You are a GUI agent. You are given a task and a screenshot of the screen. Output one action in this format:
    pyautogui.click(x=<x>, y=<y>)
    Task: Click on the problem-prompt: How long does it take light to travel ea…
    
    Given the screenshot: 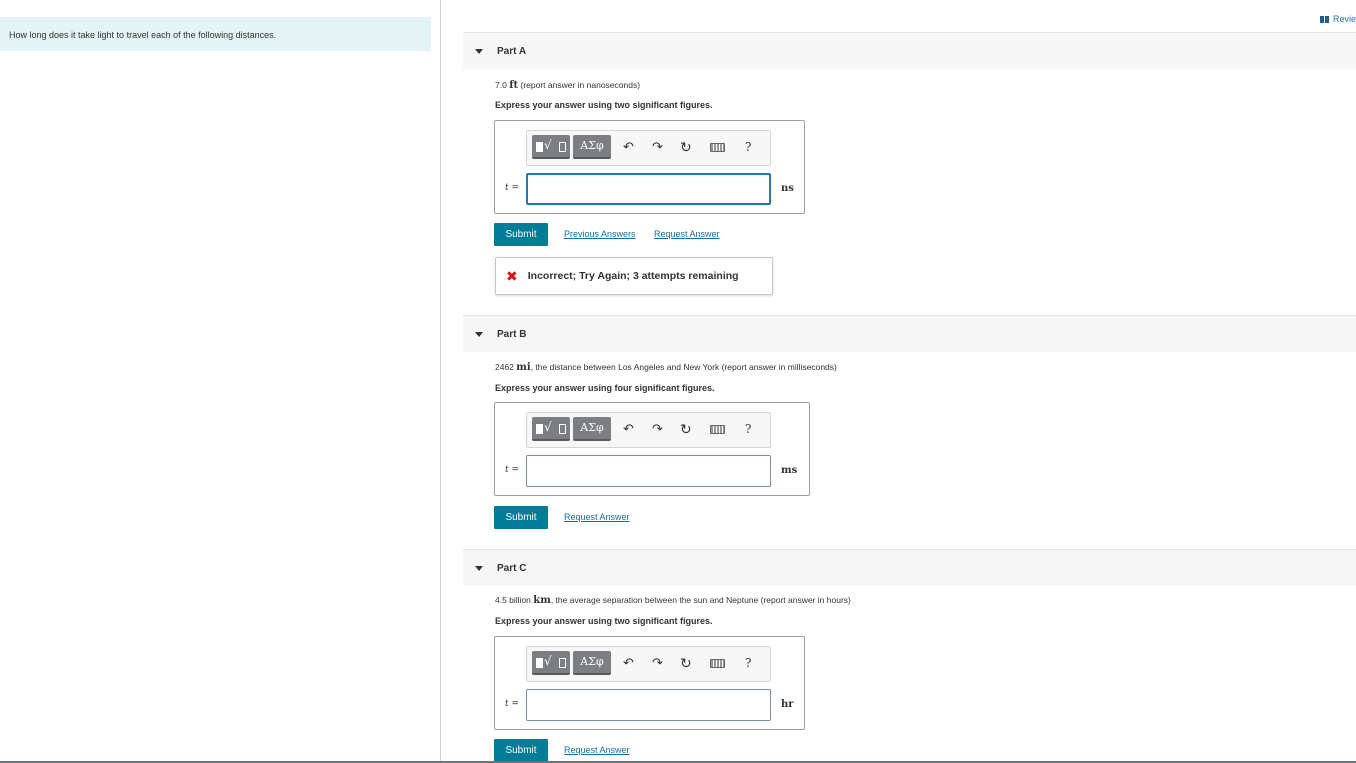 What is the action you would take?
    pyautogui.click(x=215, y=34)
    